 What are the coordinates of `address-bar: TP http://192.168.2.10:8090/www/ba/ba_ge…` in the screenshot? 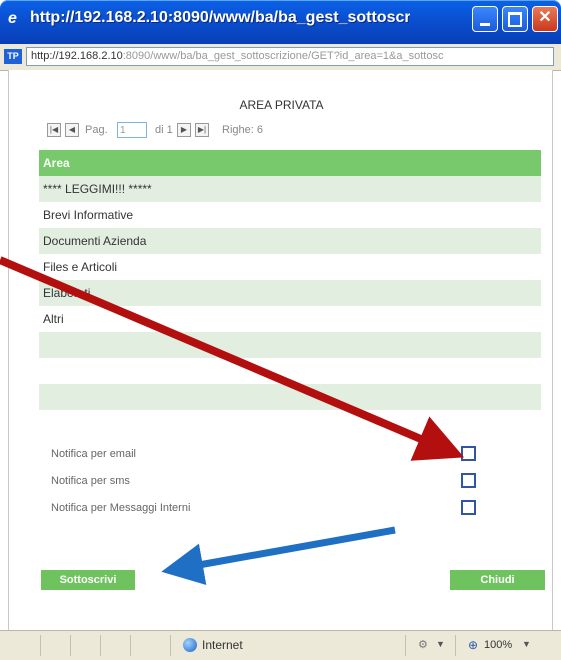 It's located at (280, 57).